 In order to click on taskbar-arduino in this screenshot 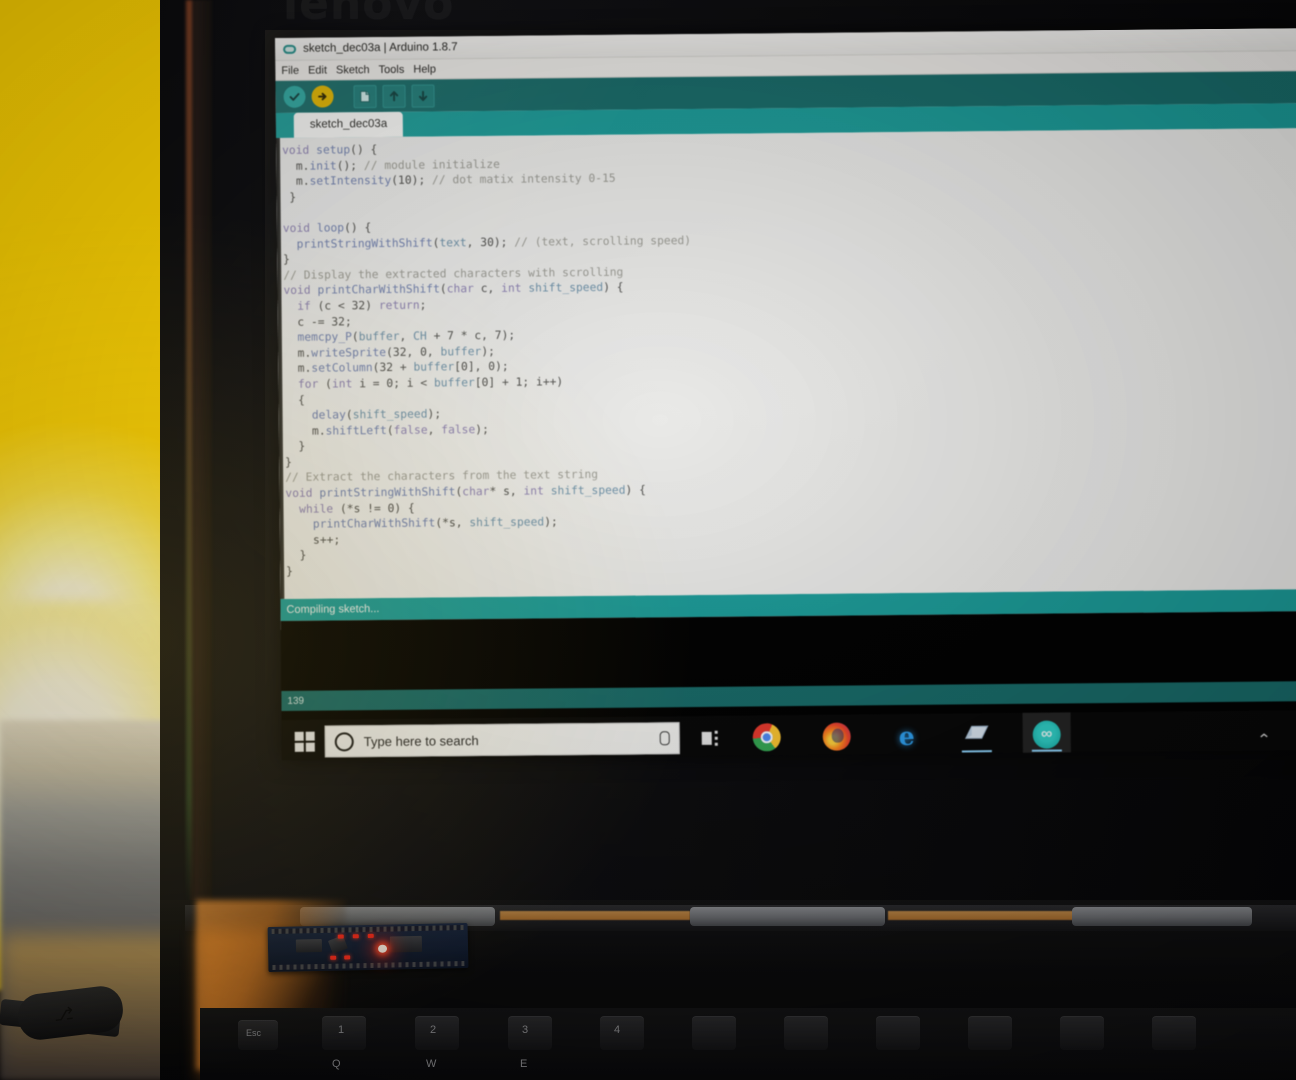, I will do `click(1046, 734)`.